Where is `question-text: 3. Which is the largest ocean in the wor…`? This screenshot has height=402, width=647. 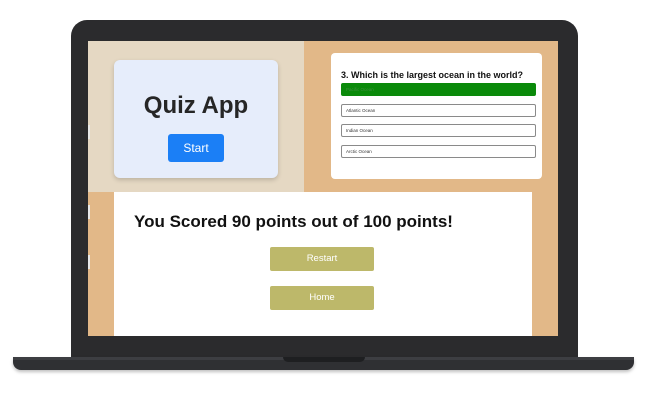 question-text: 3. Which is the largest ocean in the wor… is located at coordinates (432, 75).